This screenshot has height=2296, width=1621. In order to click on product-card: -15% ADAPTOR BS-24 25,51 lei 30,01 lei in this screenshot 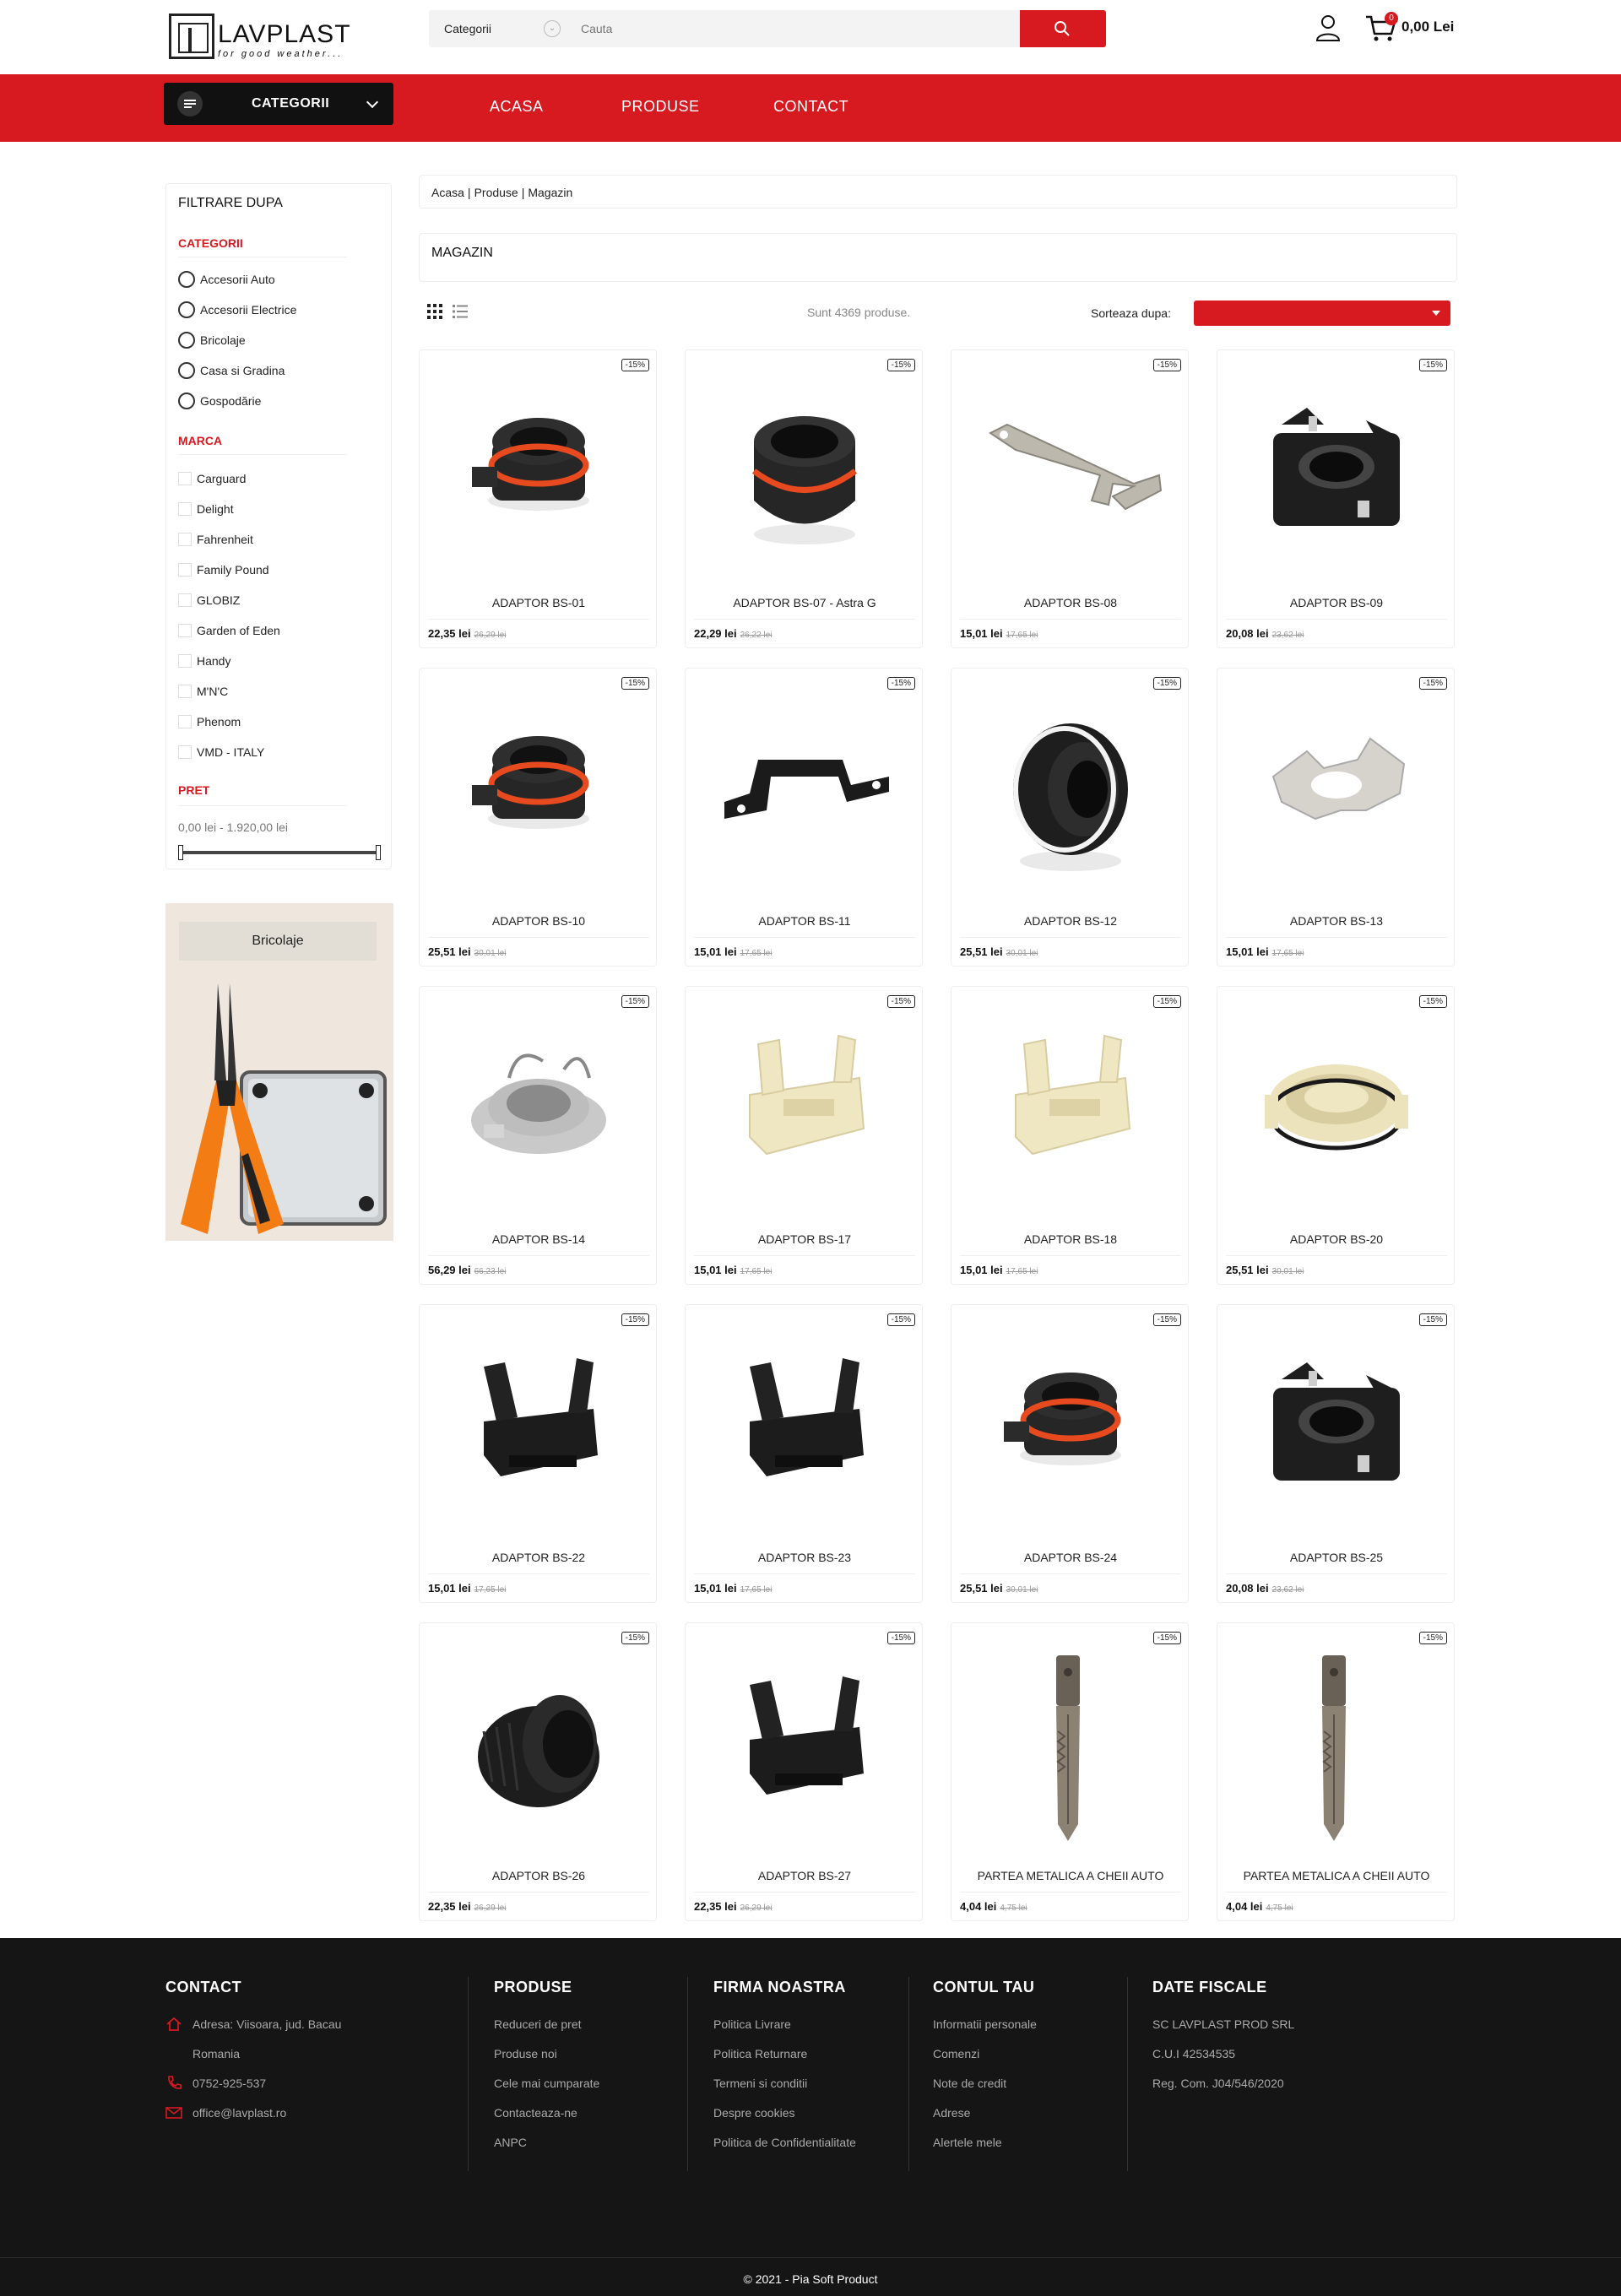, I will do `click(1070, 1454)`.